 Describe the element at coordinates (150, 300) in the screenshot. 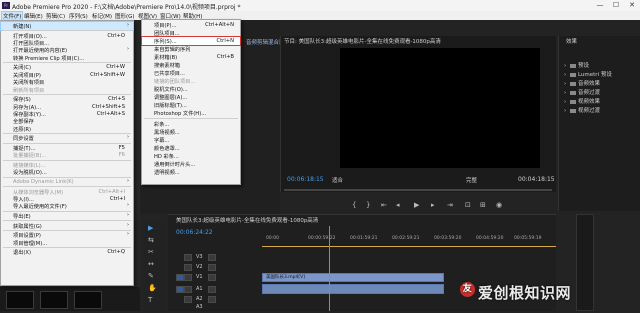

I see `type-tool-icon: T` at that location.